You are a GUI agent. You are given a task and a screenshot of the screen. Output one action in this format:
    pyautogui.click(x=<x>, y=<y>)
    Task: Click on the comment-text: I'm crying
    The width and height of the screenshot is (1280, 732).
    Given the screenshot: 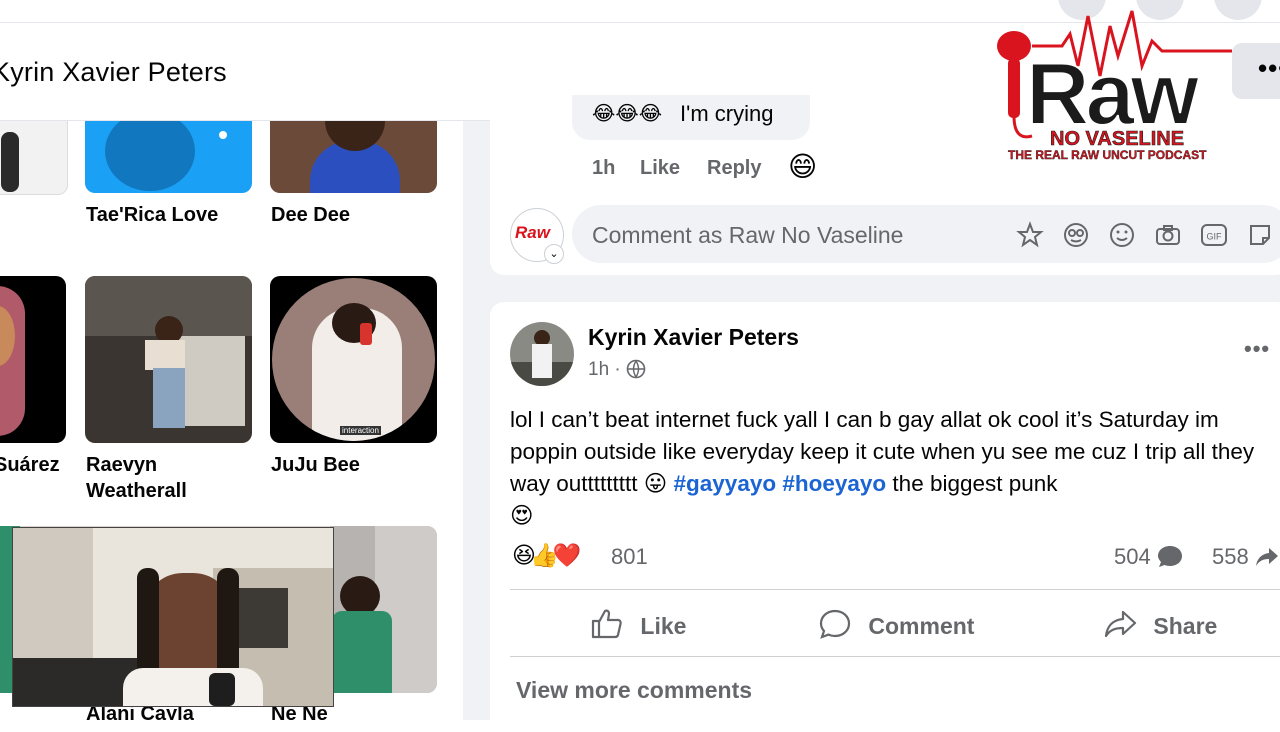 What is the action you would take?
    pyautogui.click(x=727, y=113)
    